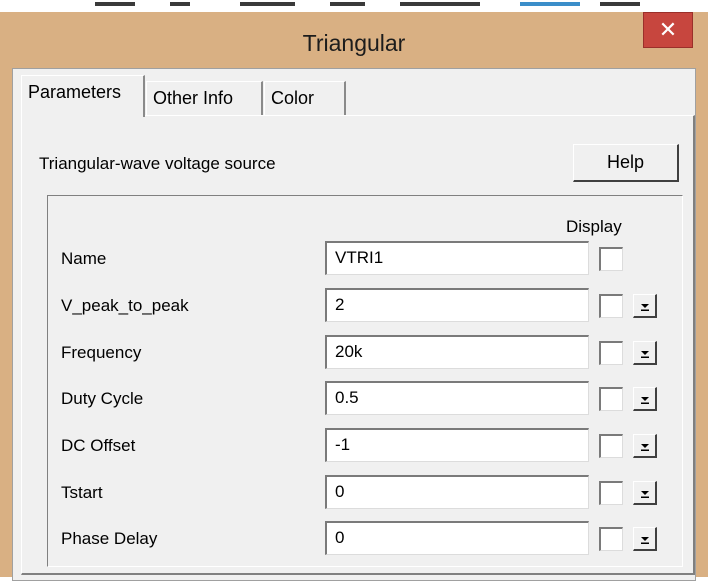 The image size is (708, 581). I want to click on param-row: Name VTRI1, so click(355, 259).